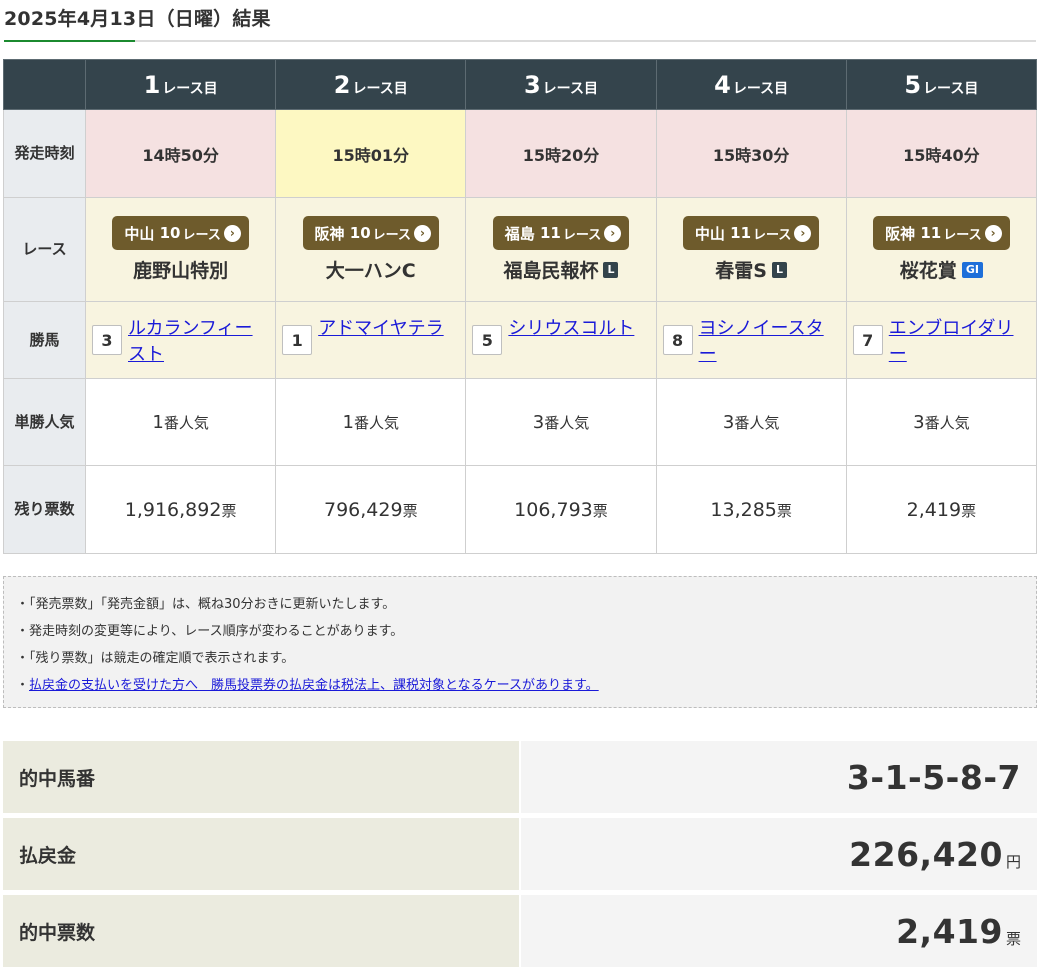  I want to click on venue-race-badge: 中山 10 レース ›, so click(180, 233).